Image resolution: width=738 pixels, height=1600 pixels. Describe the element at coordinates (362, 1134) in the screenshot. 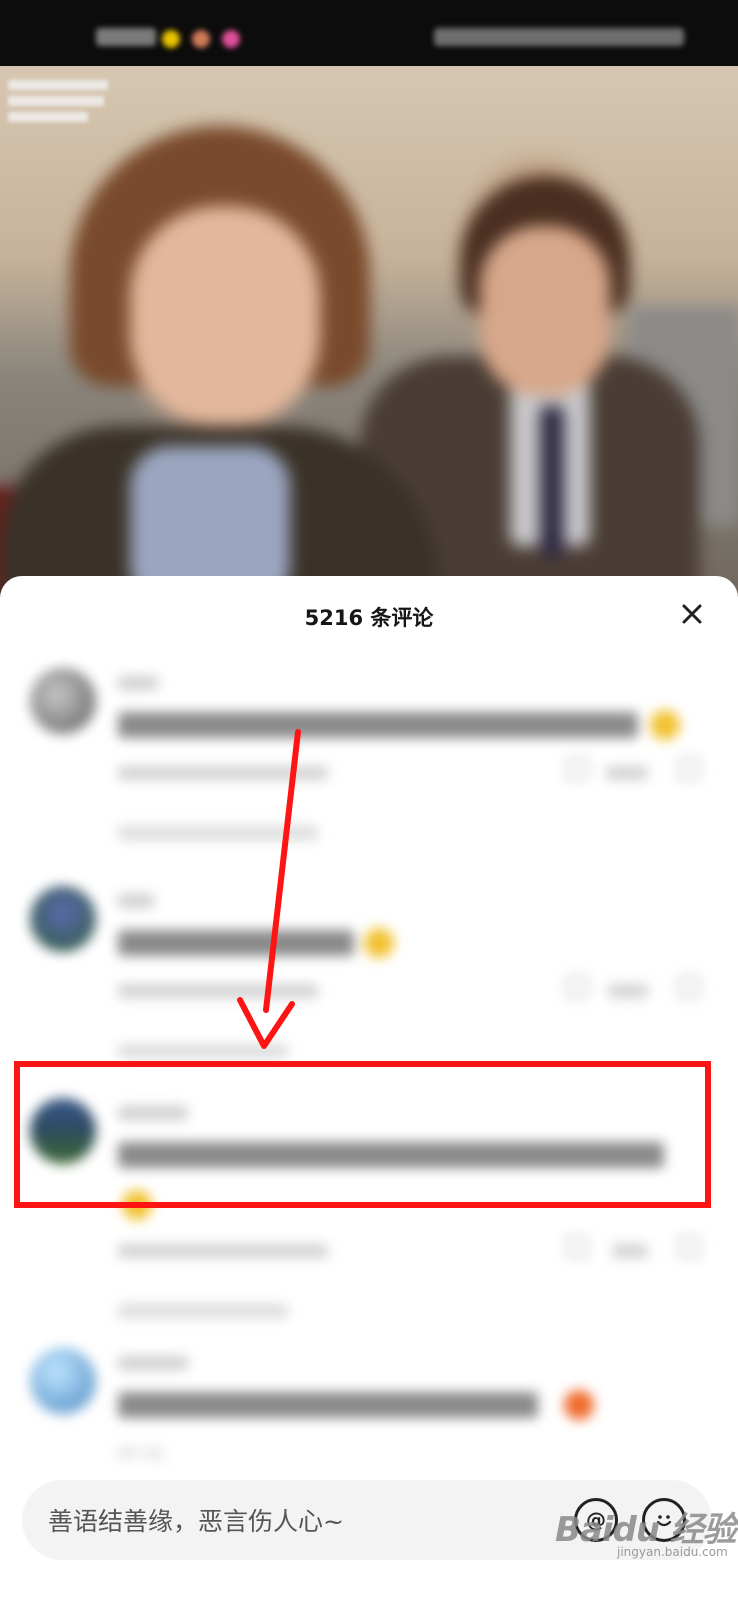

I see `highlight-box` at that location.